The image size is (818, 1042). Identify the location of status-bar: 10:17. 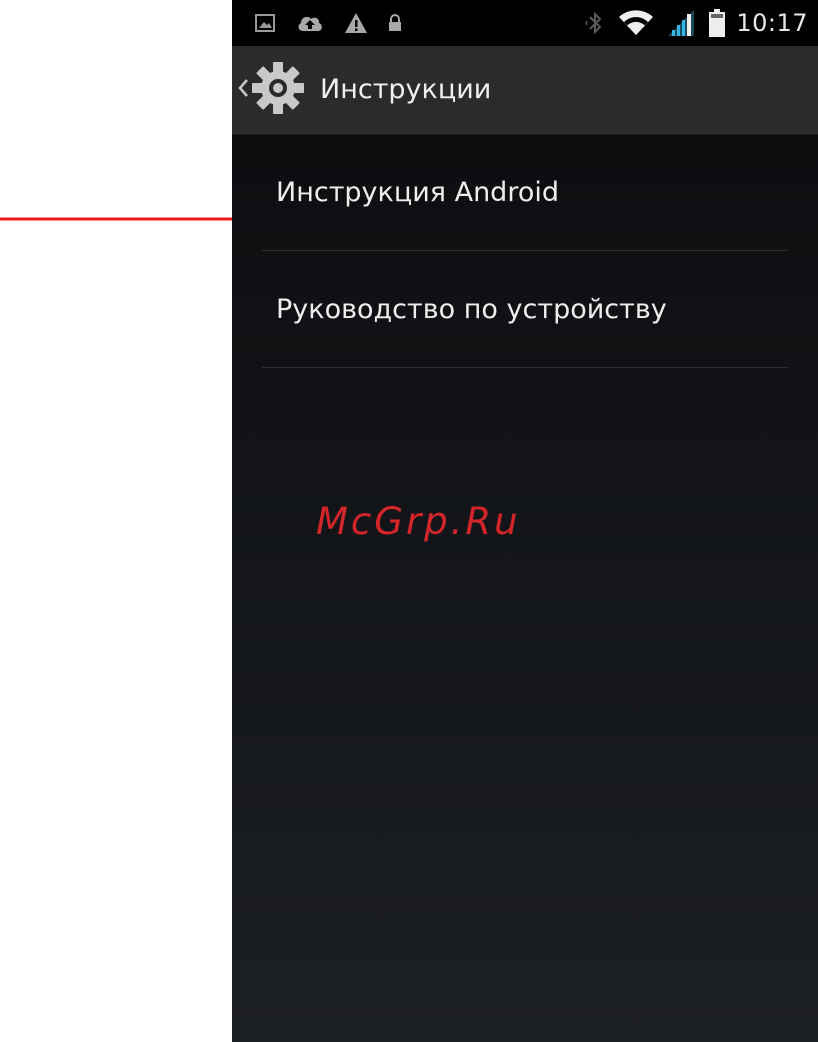
(525, 23).